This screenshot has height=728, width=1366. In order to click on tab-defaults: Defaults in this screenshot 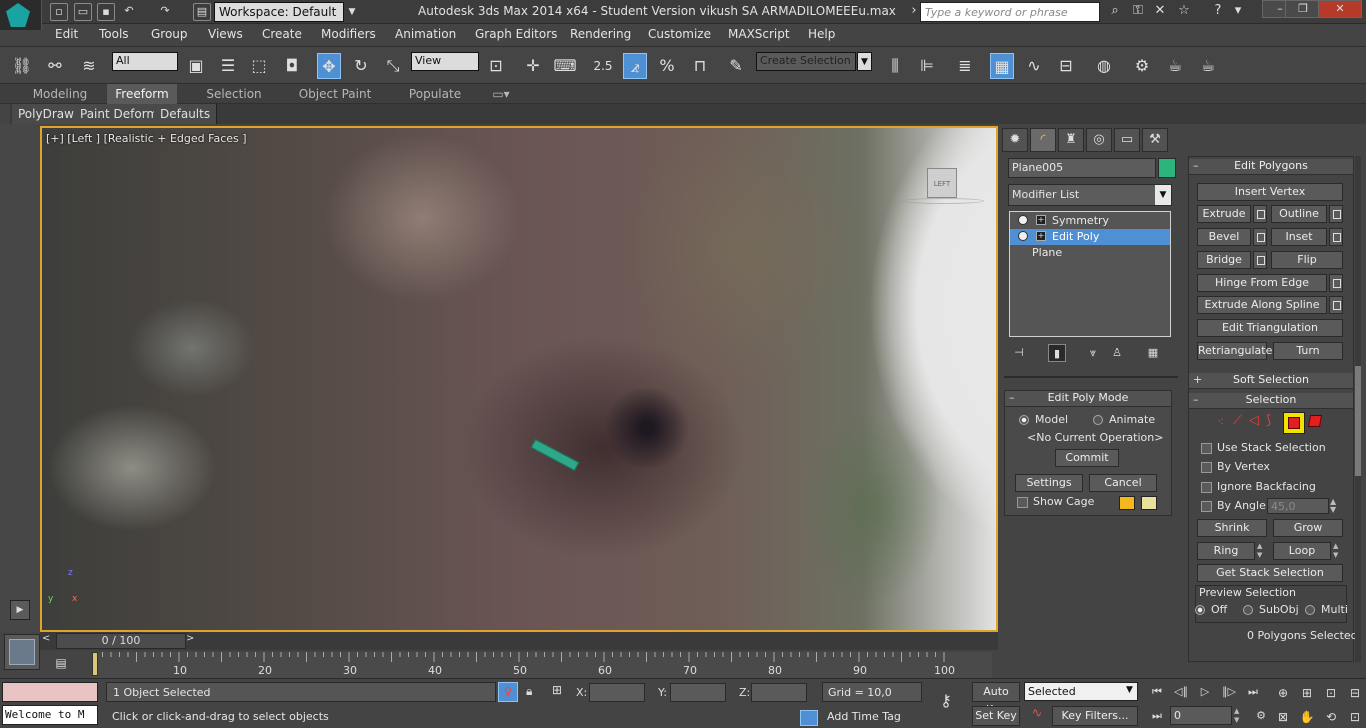, I will do `click(186, 114)`.